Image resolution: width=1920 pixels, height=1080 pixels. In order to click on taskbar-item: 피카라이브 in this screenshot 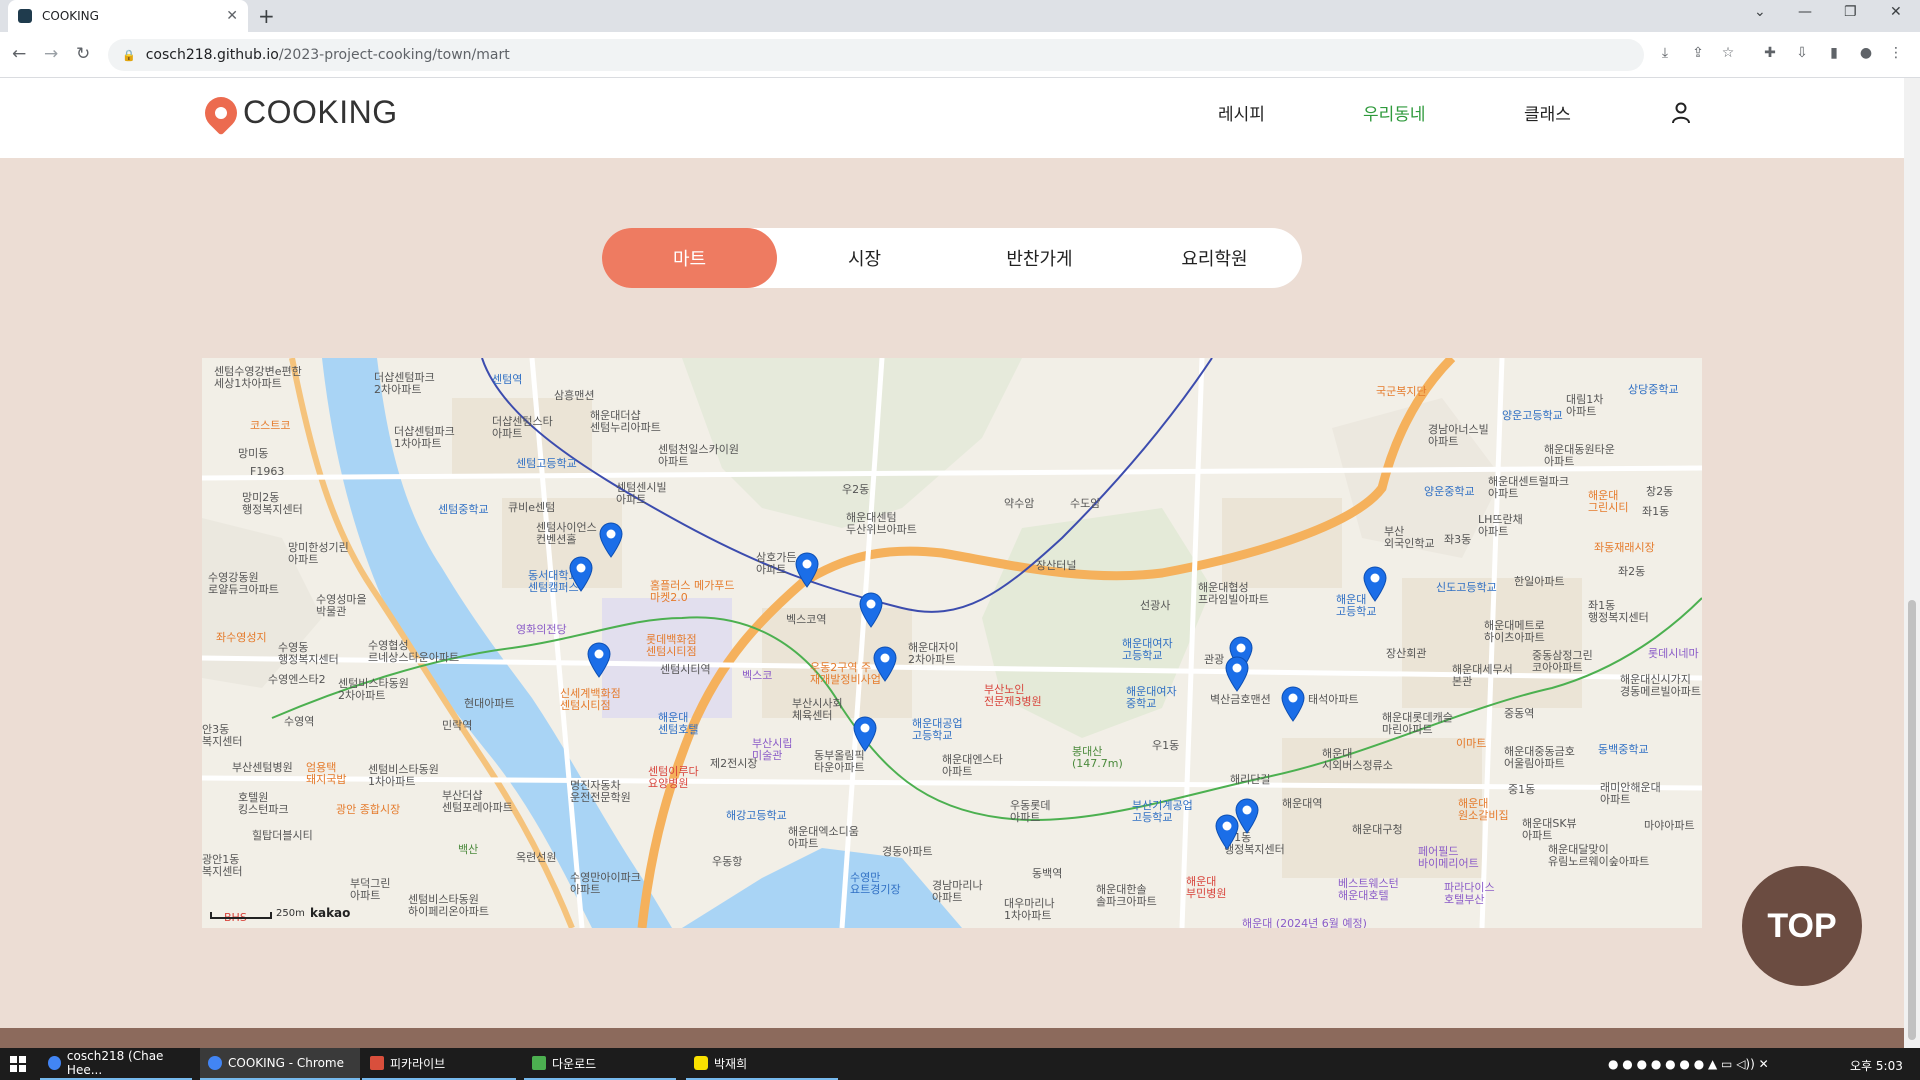, I will do `click(439, 1064)`.